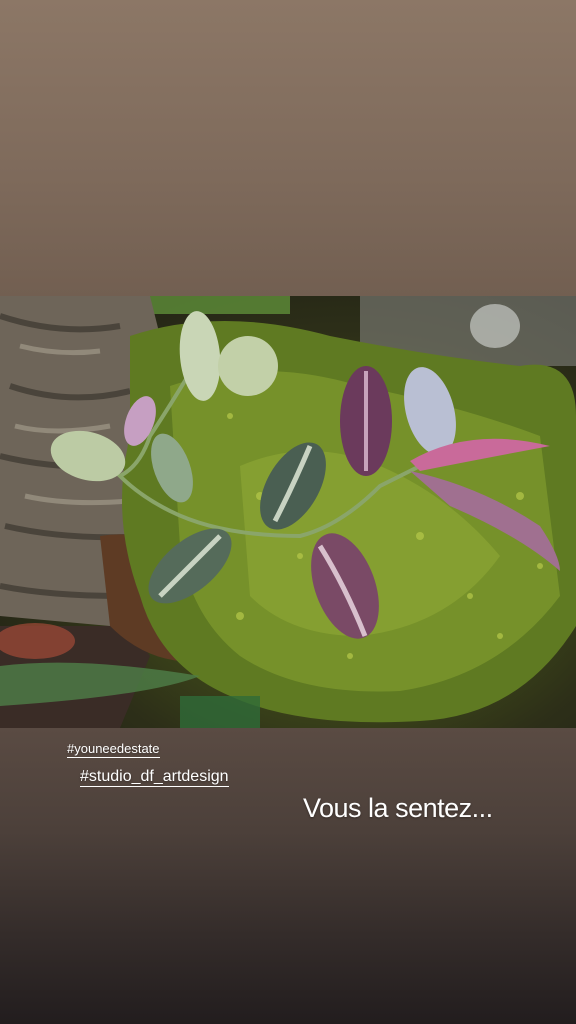 Image resolution: width=576 pixels, height=1024 pixels. I want to click on hashtag-text: #studio_df_artdesign, so click(154, 777).